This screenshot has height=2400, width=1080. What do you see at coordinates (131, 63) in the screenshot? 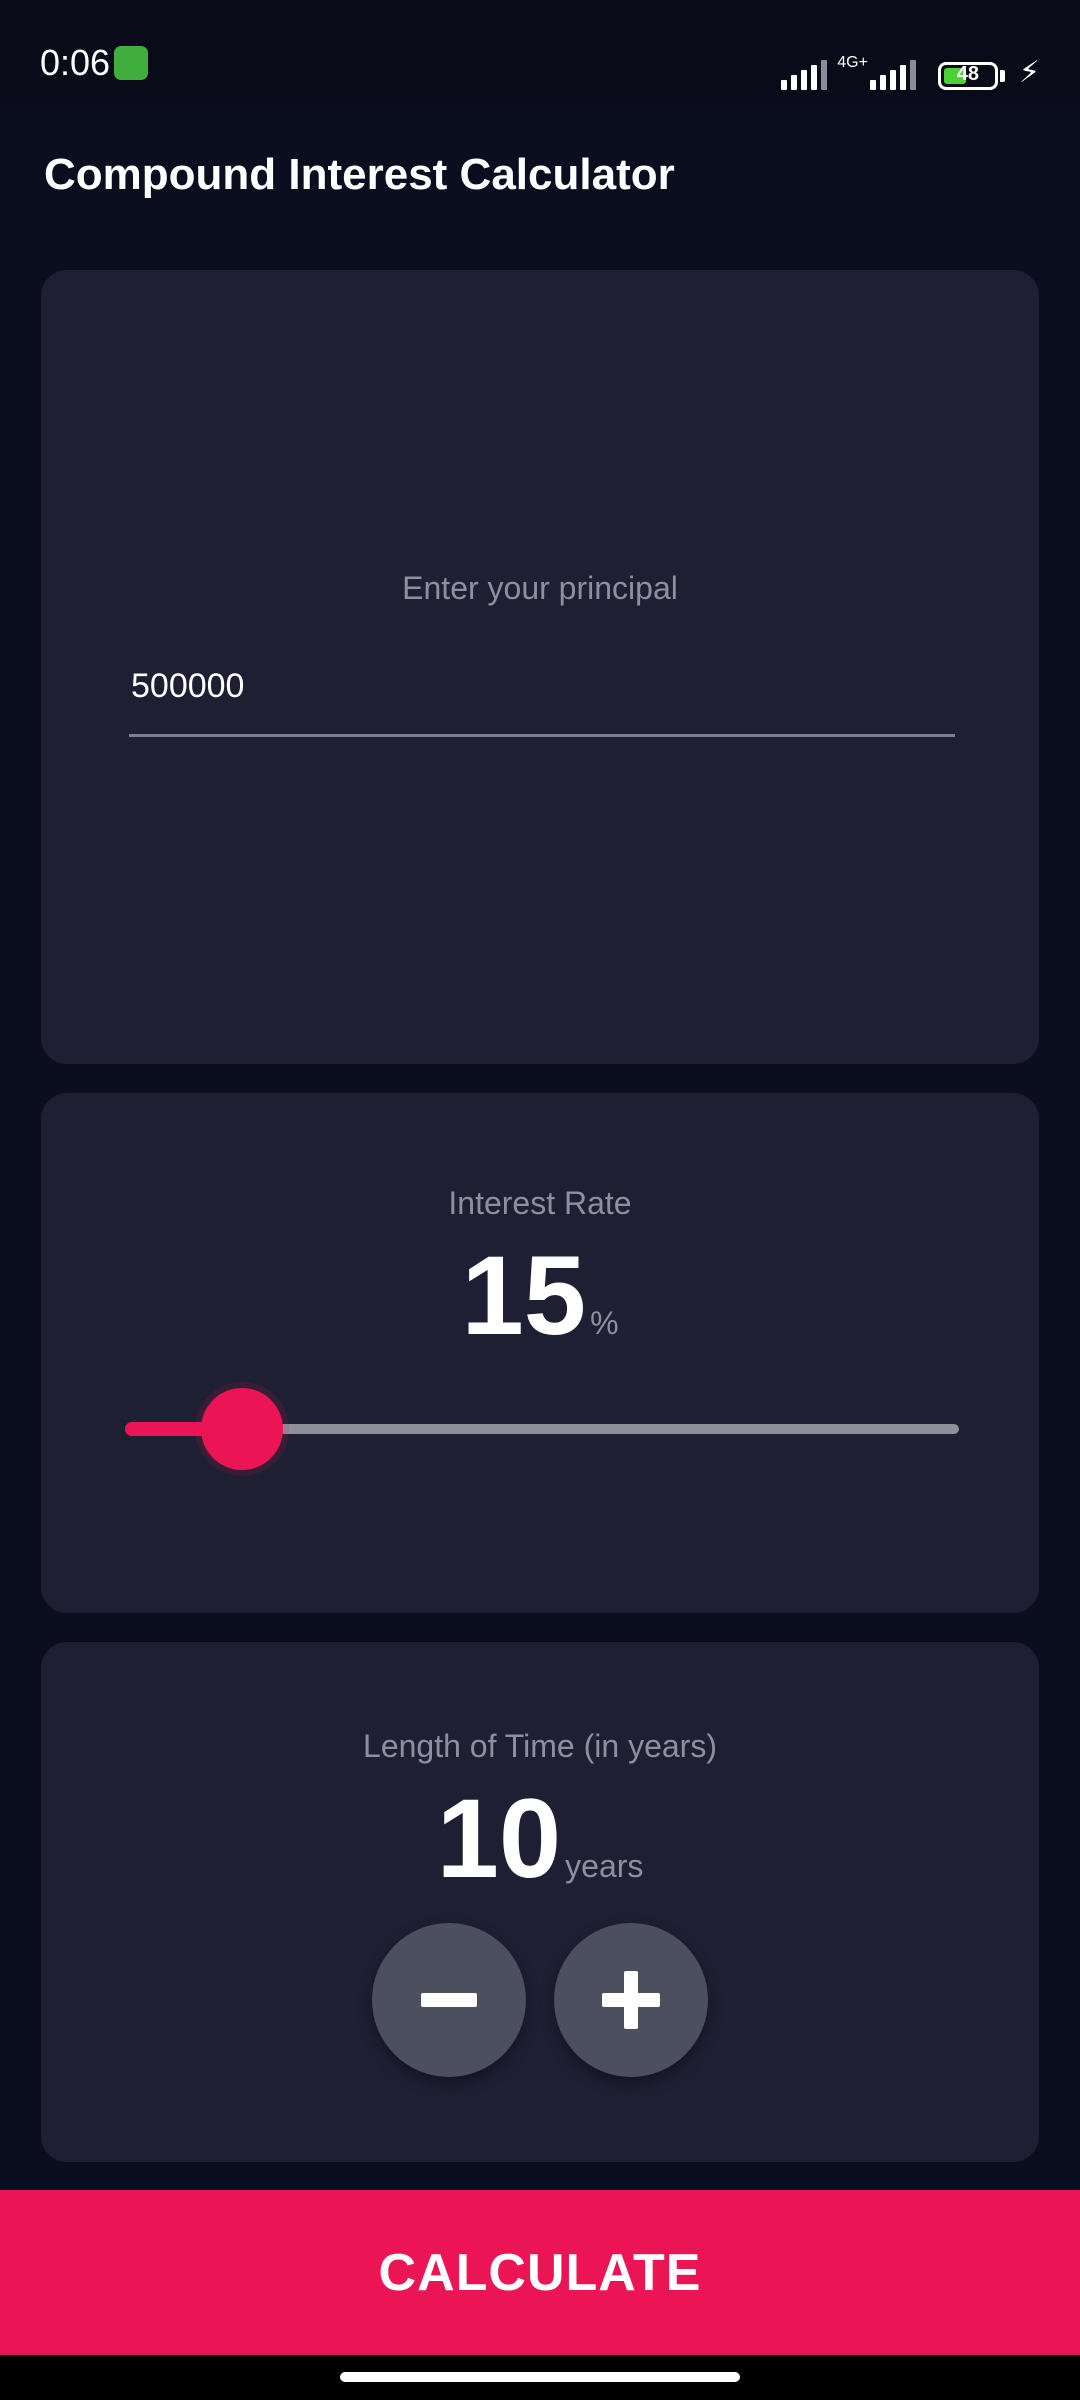
I see `android-robot-icon` at bounding box center [131, 63].